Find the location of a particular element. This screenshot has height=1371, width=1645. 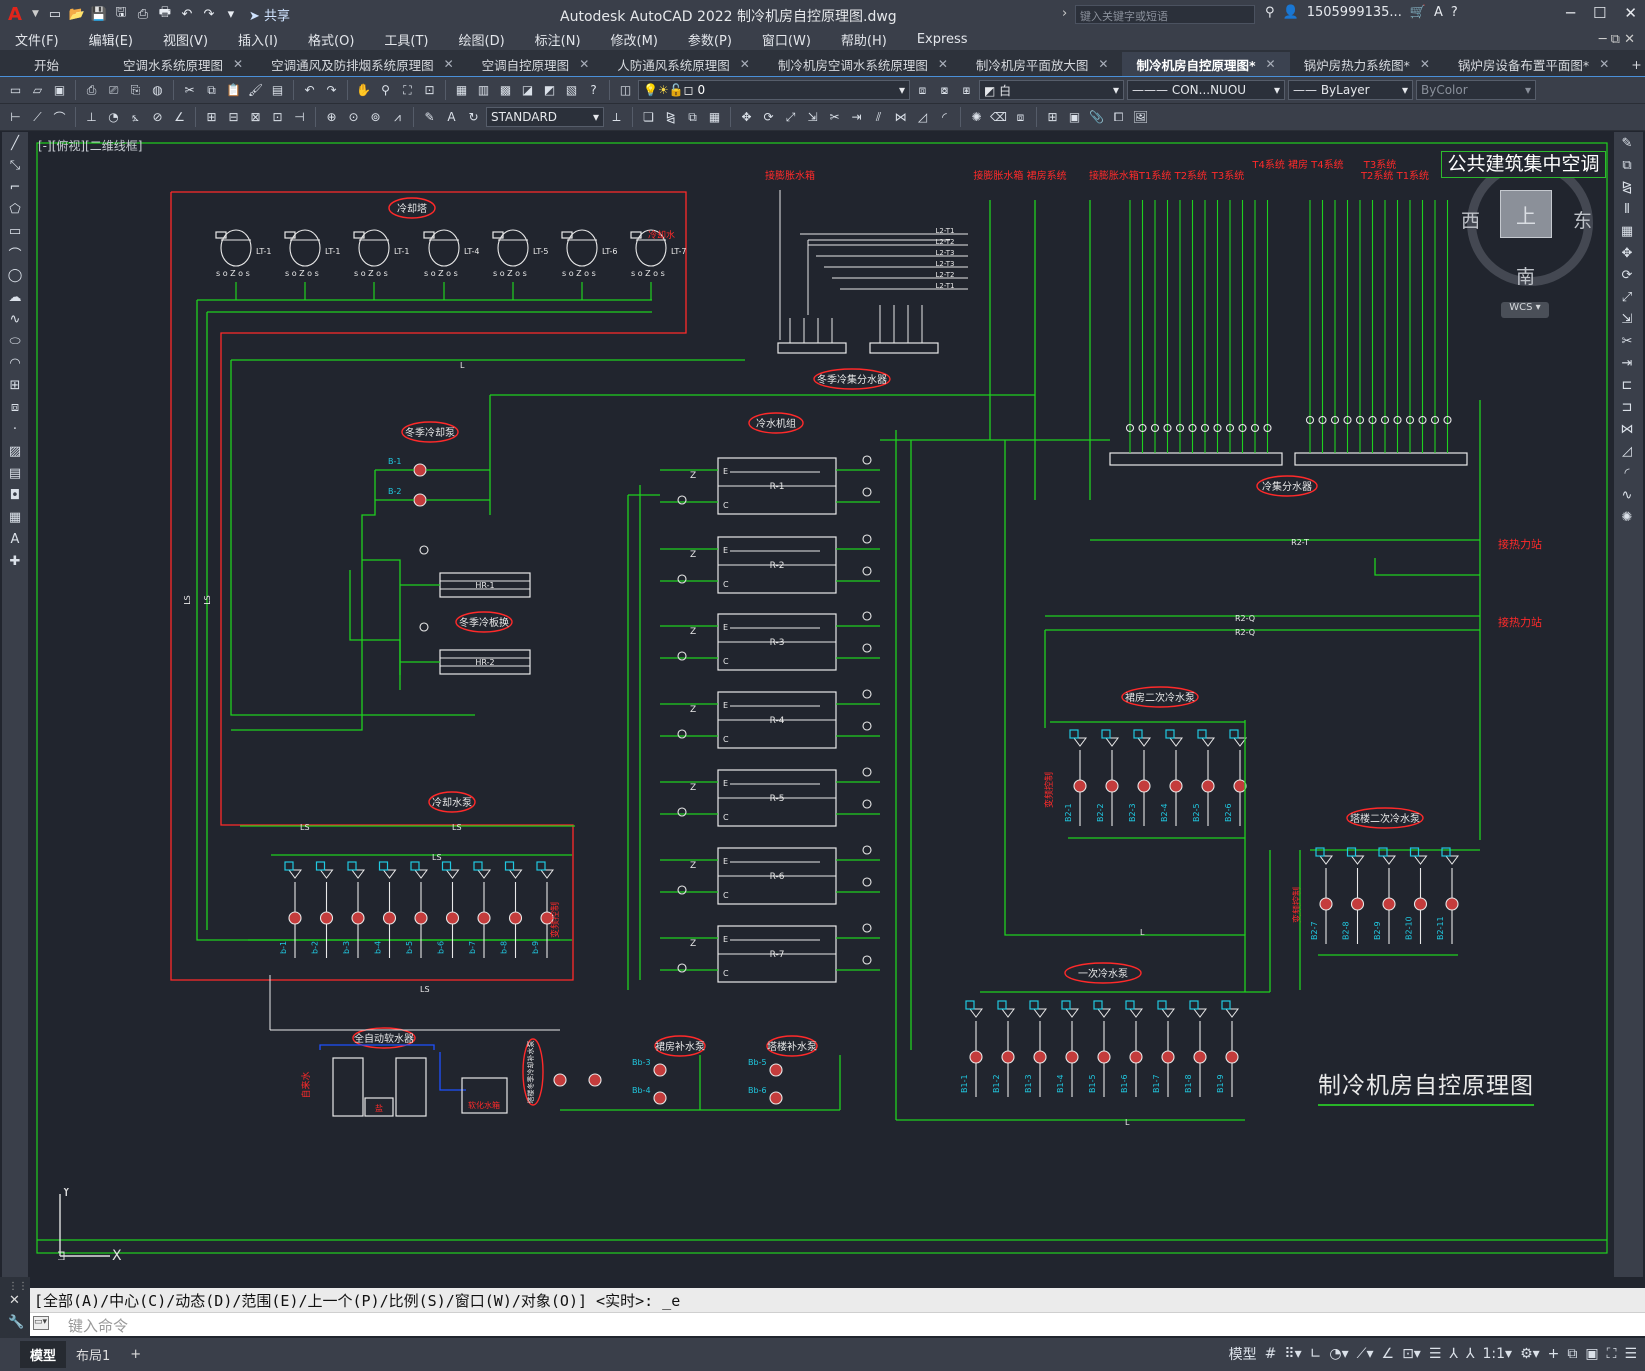

dim-break-icon: ⊣ is located at coordinates (299, 117).